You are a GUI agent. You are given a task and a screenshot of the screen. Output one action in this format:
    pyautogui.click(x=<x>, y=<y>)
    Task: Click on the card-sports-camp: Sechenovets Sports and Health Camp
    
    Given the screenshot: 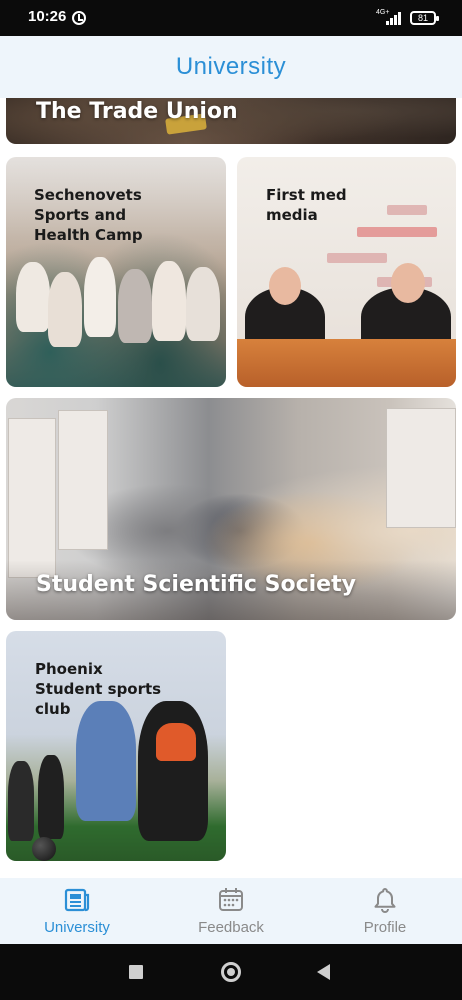 What is the action you would take?
    pyautogui.click(x=116, y=272)
    